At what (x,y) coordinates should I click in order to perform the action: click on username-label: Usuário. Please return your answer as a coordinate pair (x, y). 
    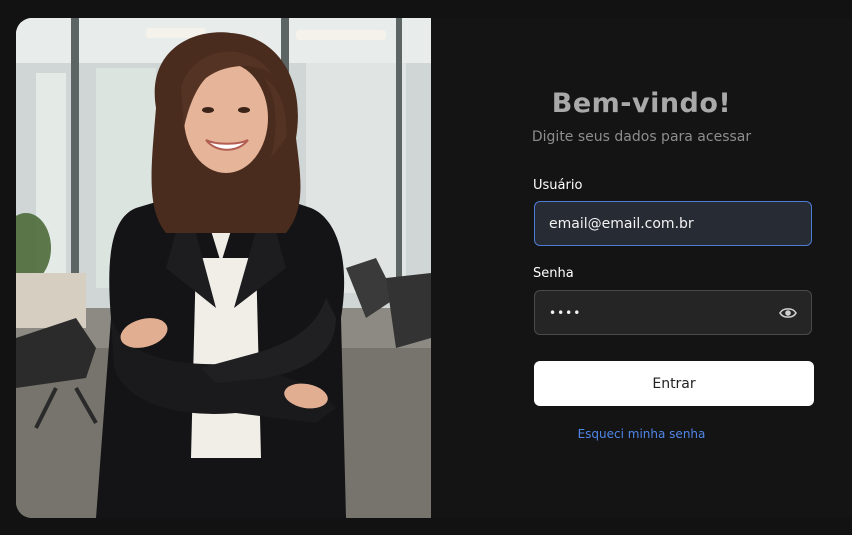
    Looking at the image, I should click on (558, 185).